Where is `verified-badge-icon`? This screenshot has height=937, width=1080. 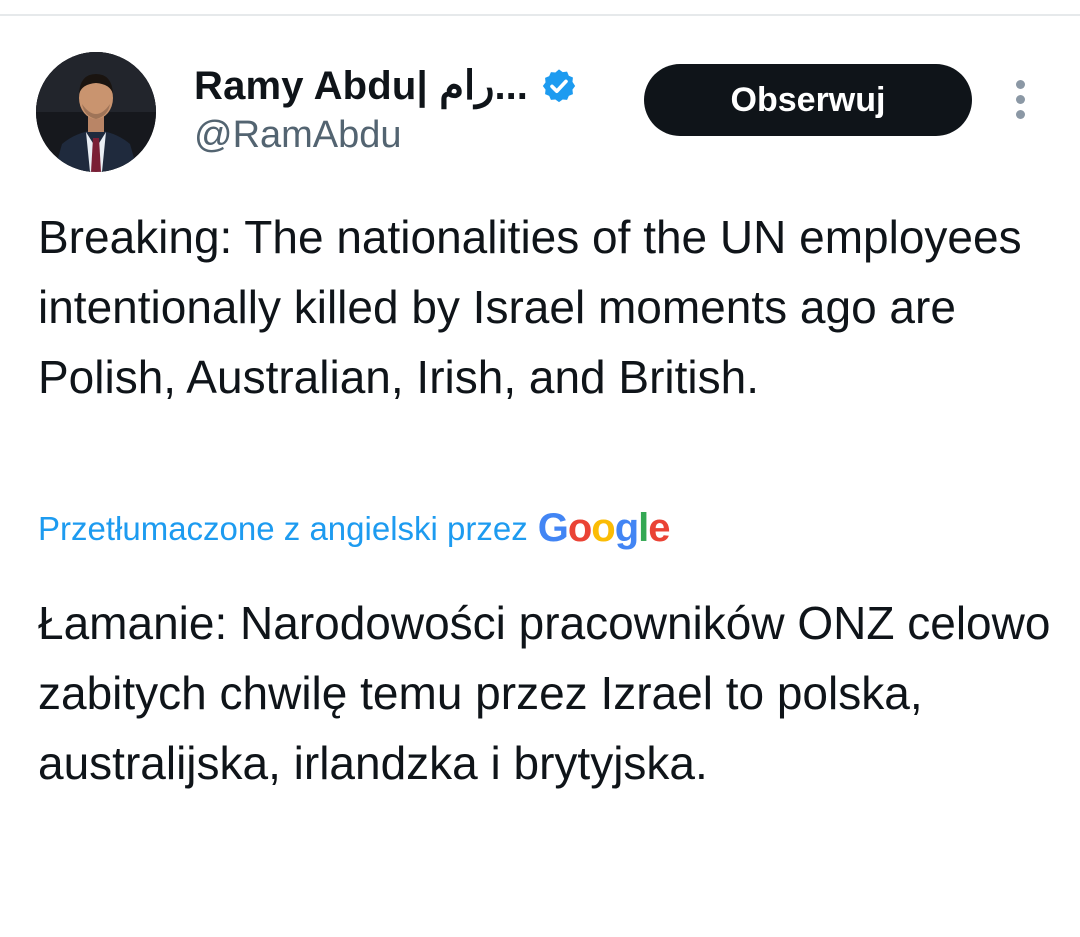 verified-badge-icon is located at coordinates (559, 86).